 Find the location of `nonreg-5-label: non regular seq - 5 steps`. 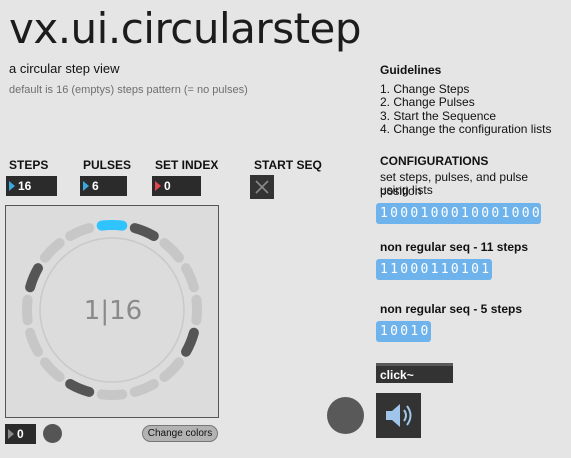

nonreg-5-label: non regular seq - 5 steps is located at coordinates (451, 309).